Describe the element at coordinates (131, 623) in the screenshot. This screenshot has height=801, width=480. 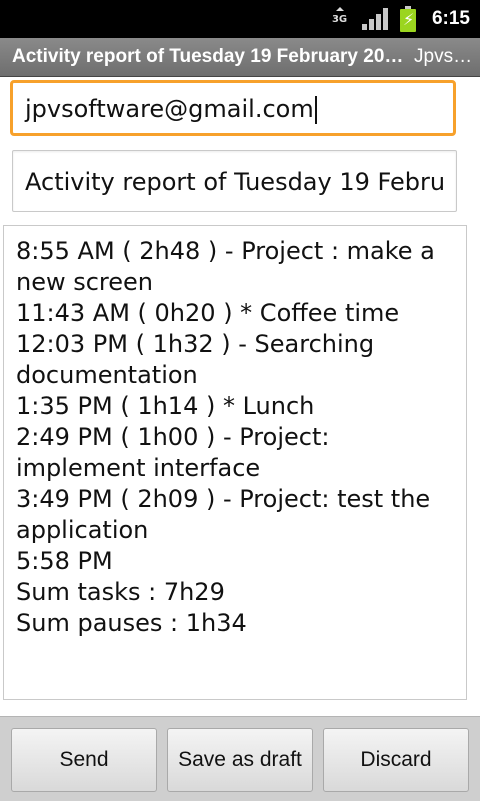
I see `body-line: Sum pauses : 1h34` at that location.